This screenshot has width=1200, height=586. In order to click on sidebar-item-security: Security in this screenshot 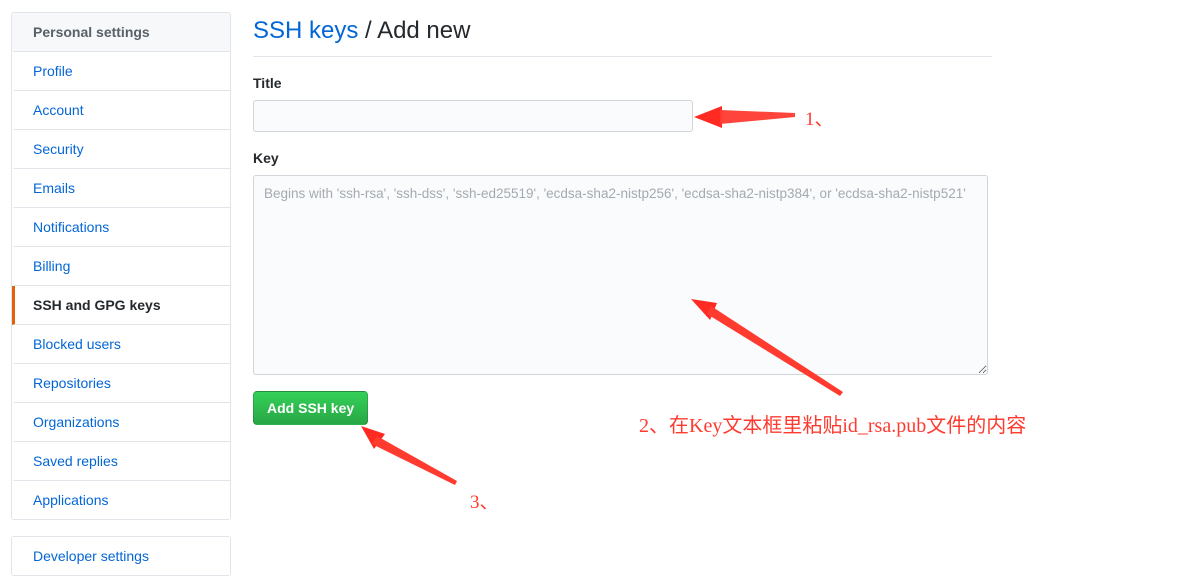, I will do `click(121, 149)`.